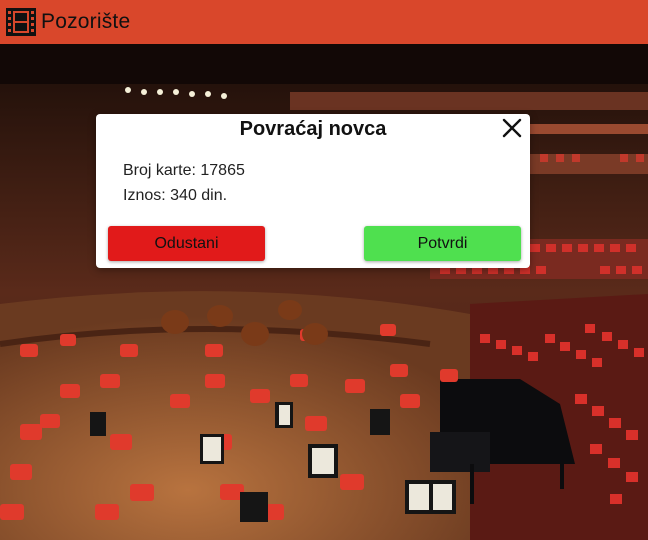  What do you see at coordinates (313, 129) in the screenshot?
I see `dialog-title: Povraćaj novca` at bounding box center [313, 129].